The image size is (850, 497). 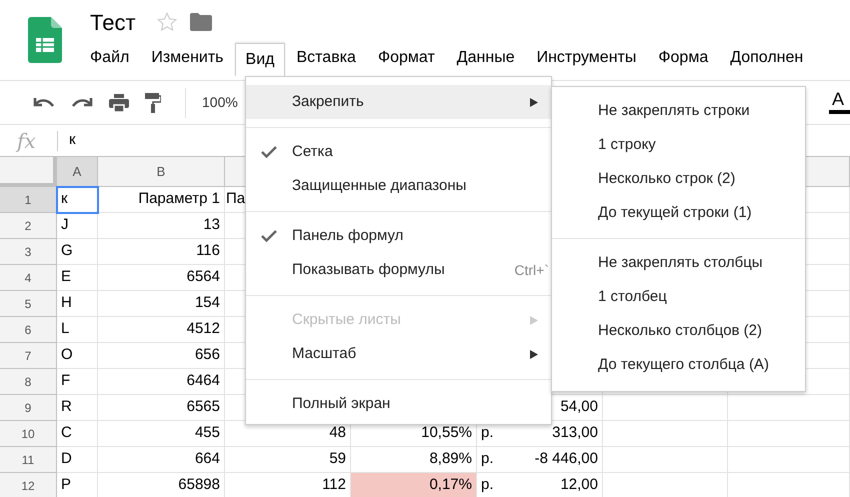 What do you see at coordinates (77, 252) in the screenshot?
I see `table-cell: G` at bounding box center [77, 252].